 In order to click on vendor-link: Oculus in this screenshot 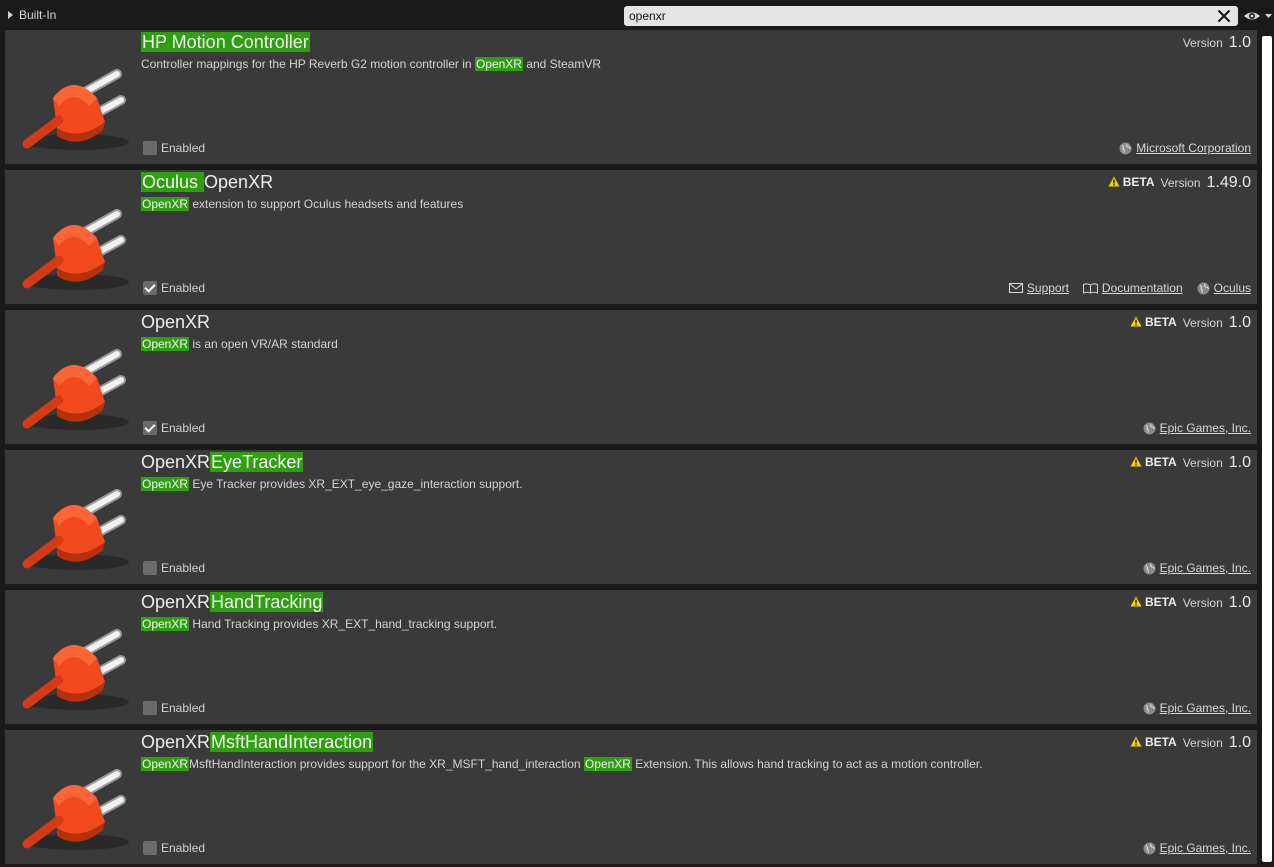, I will do `click(1224, 288)`.